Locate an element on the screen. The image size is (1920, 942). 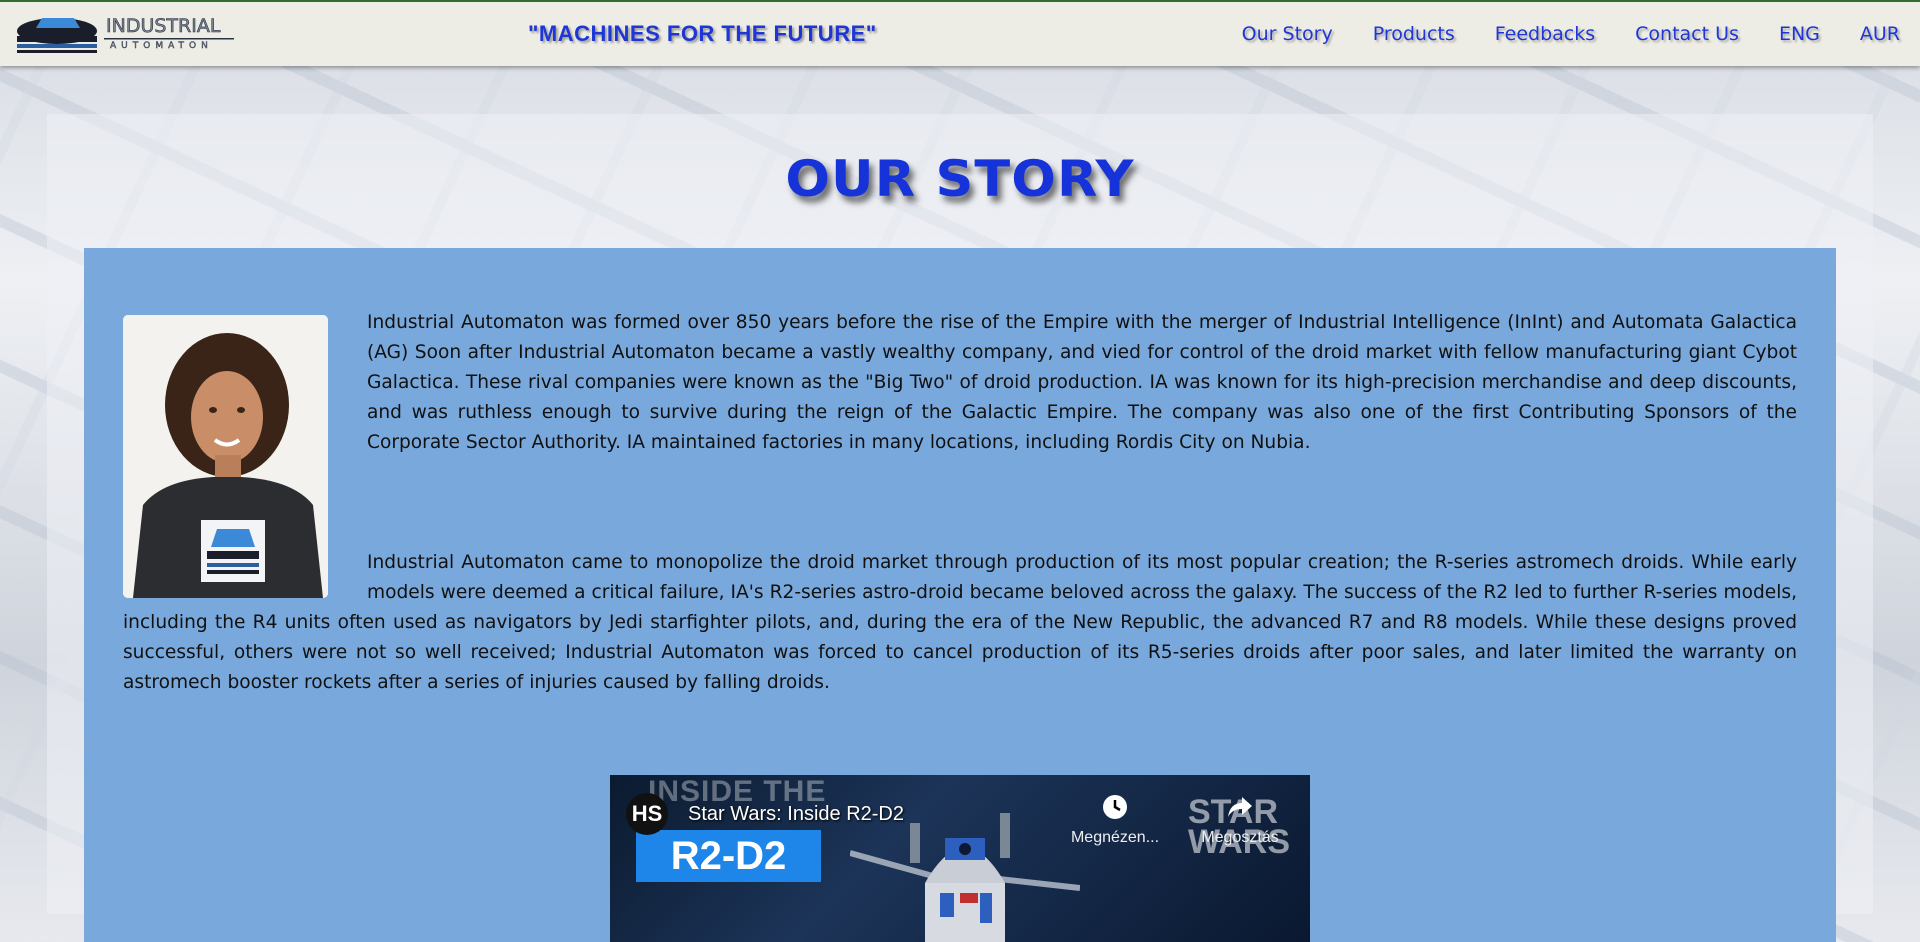
nav-feedbacks: Feedbacks is located at coordinates (1545, 34).